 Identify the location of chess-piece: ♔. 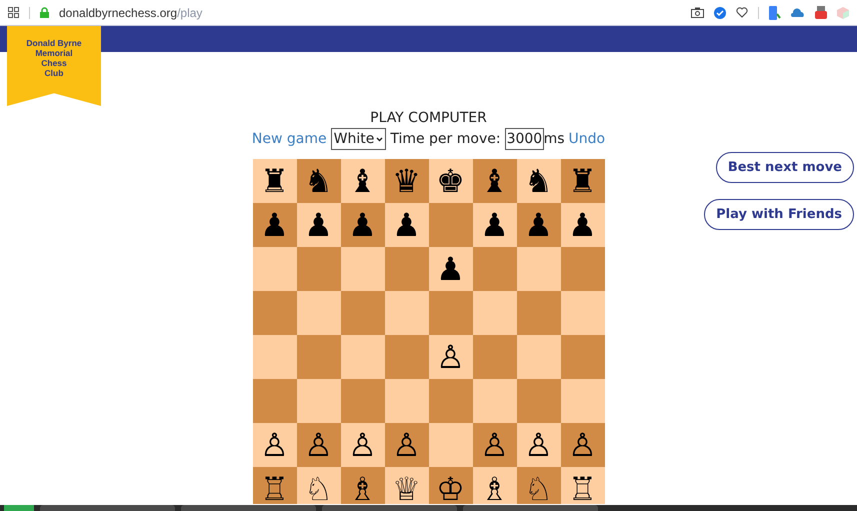
(450, 488).